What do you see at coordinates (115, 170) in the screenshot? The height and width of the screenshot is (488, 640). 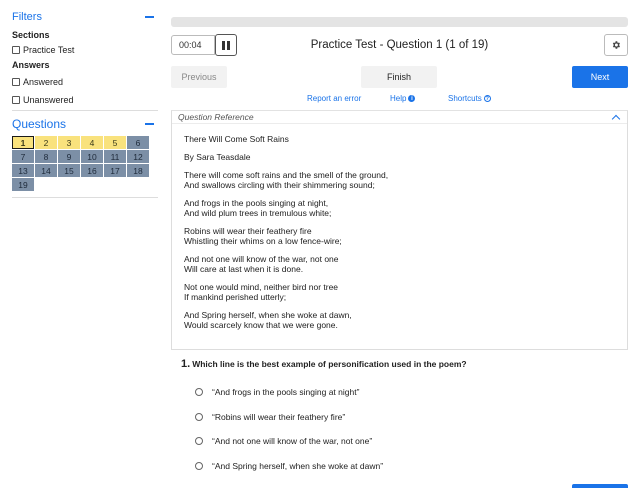 I see `question-cell: 17` at bounding box center [115, 170].